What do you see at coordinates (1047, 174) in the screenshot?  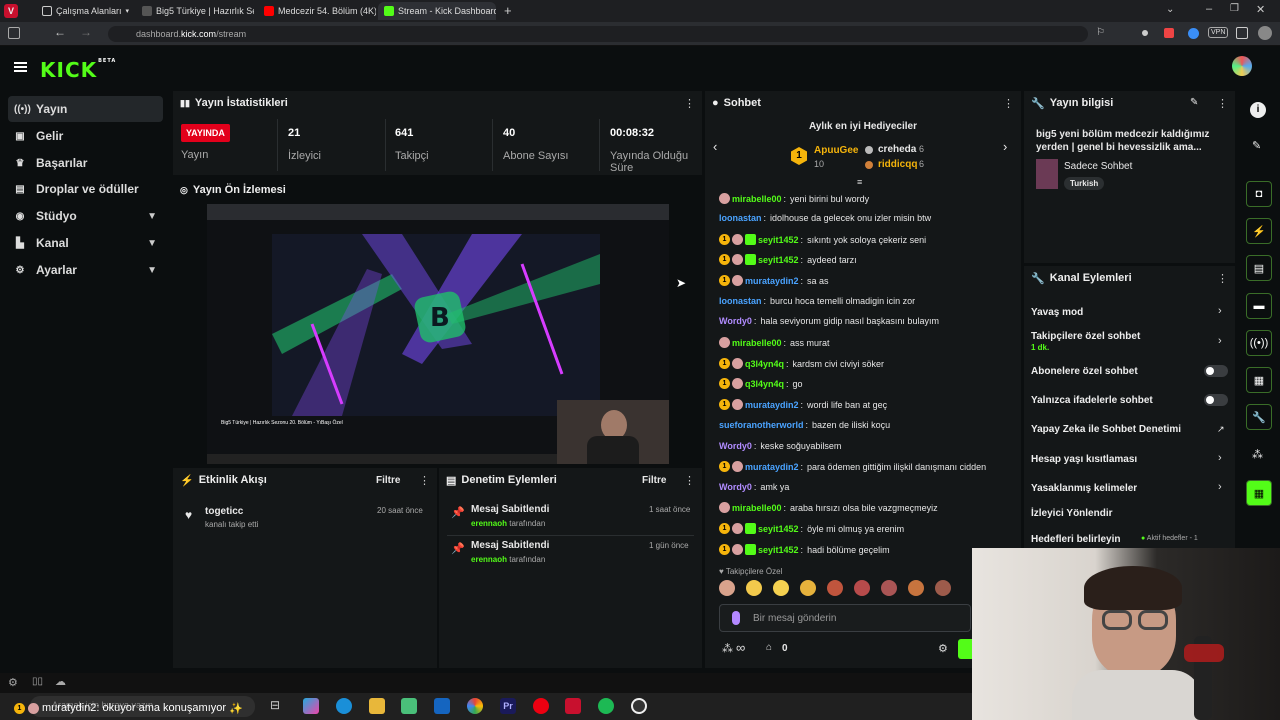 I see `category-thumbnail` at bounding box center [1047, 174].